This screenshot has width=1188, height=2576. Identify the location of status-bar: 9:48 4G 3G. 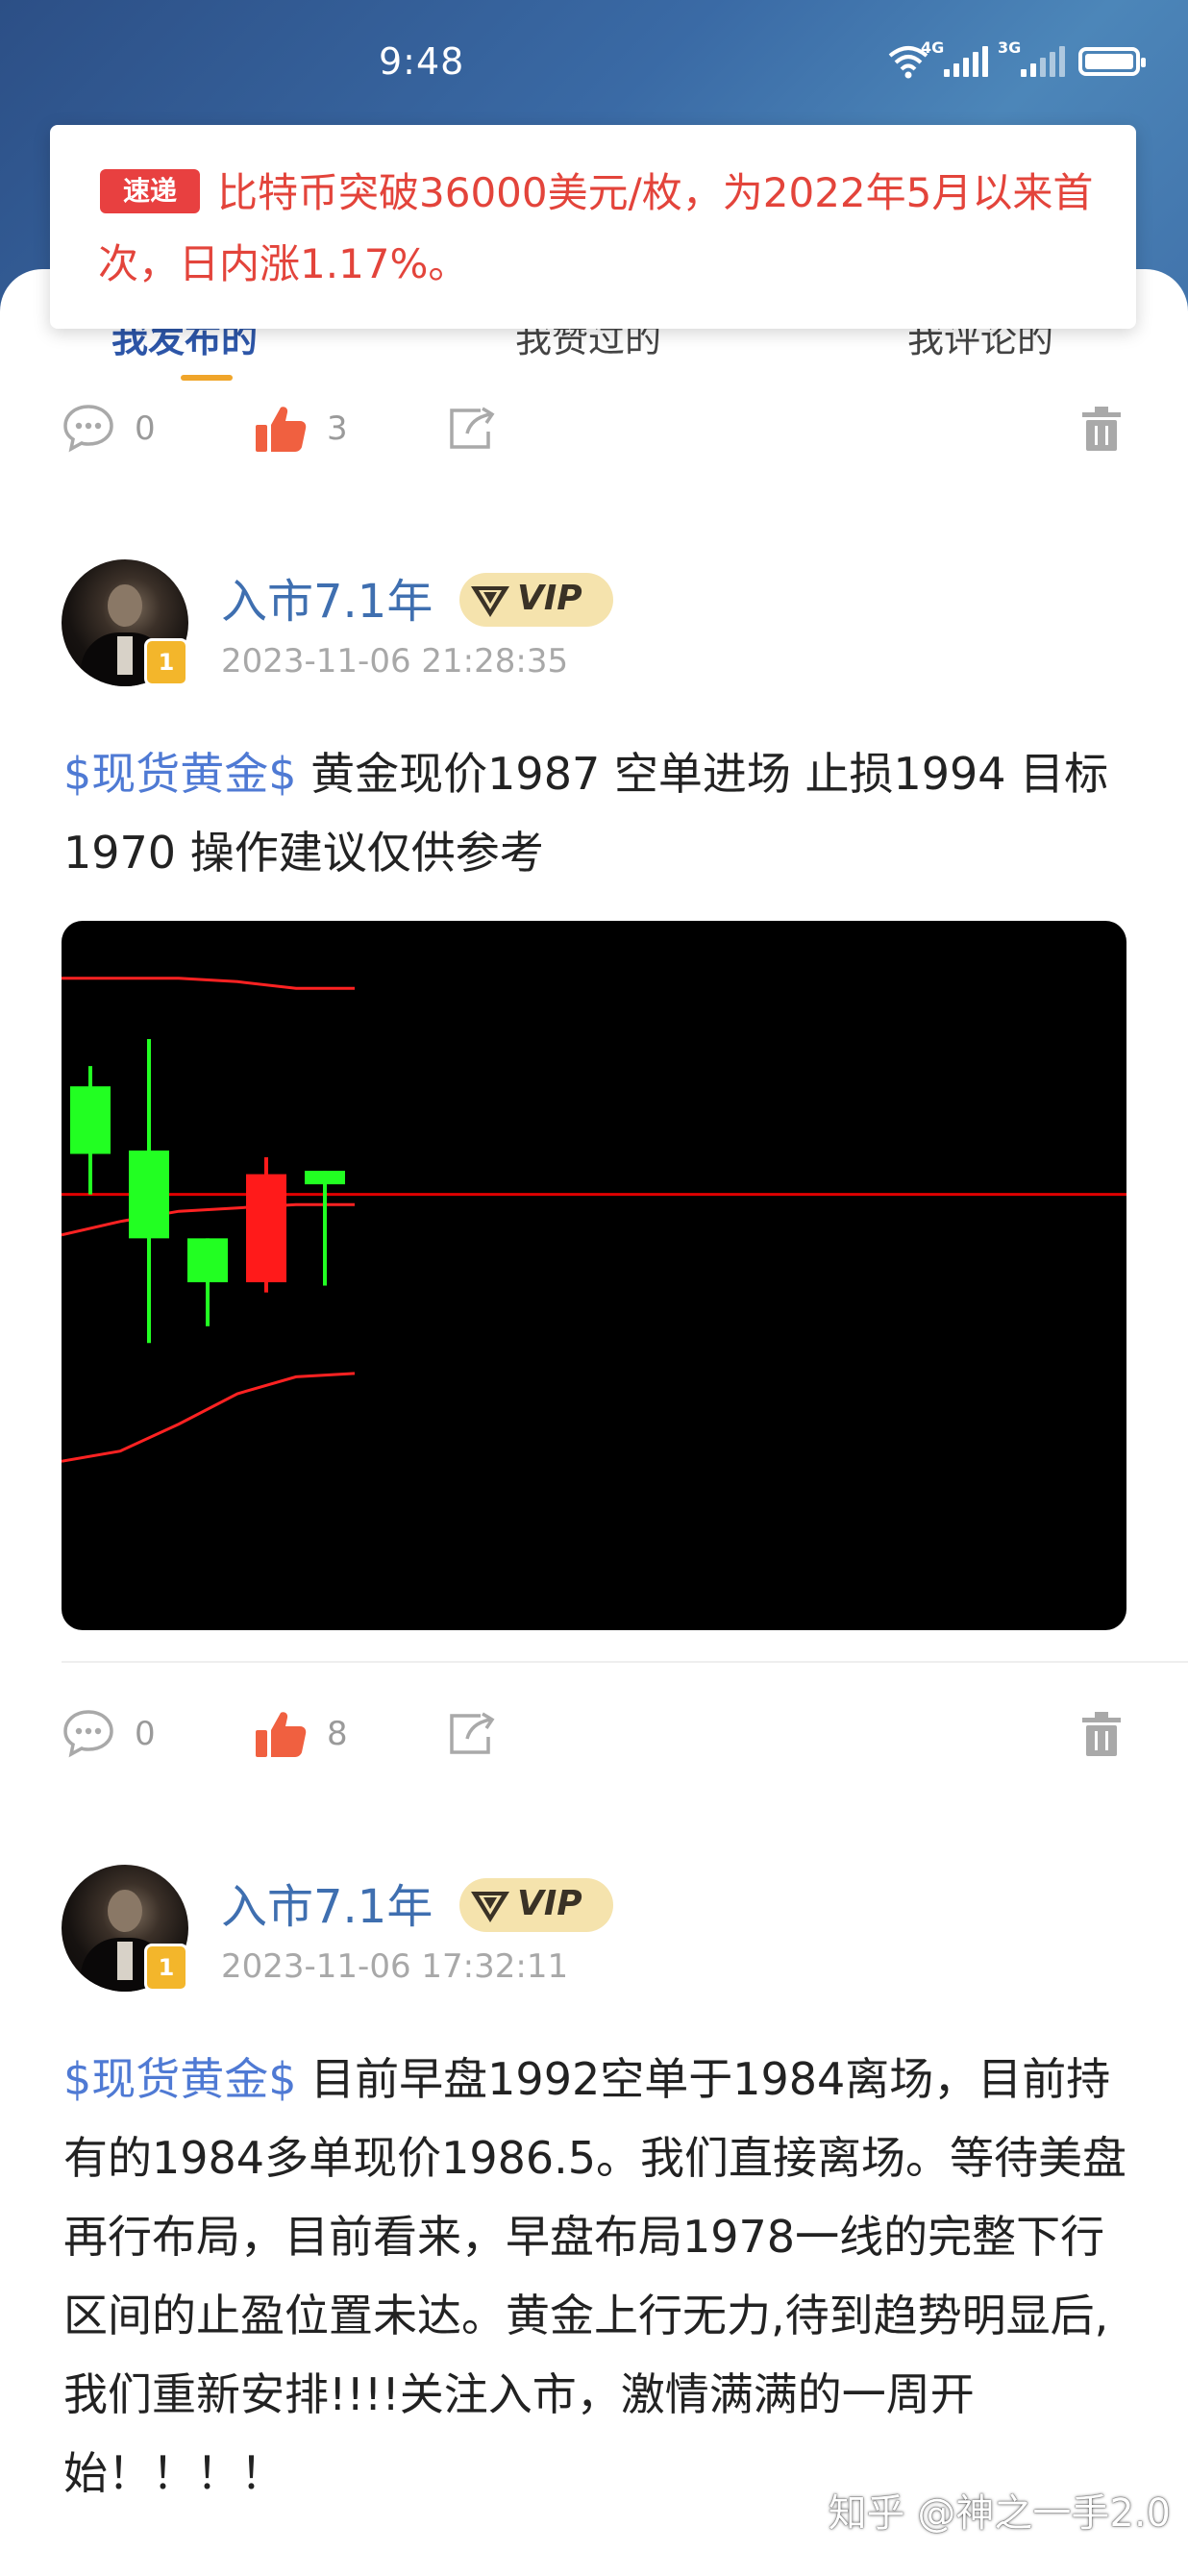
(594, 63).